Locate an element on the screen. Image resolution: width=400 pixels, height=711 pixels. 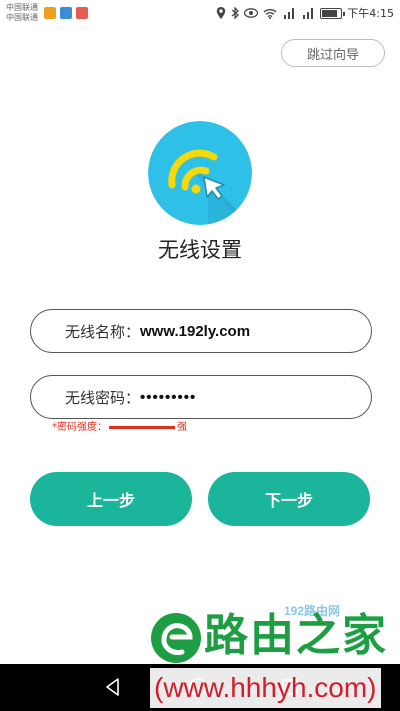
wifi-cursor-icon is located at coordinates (200, 173).